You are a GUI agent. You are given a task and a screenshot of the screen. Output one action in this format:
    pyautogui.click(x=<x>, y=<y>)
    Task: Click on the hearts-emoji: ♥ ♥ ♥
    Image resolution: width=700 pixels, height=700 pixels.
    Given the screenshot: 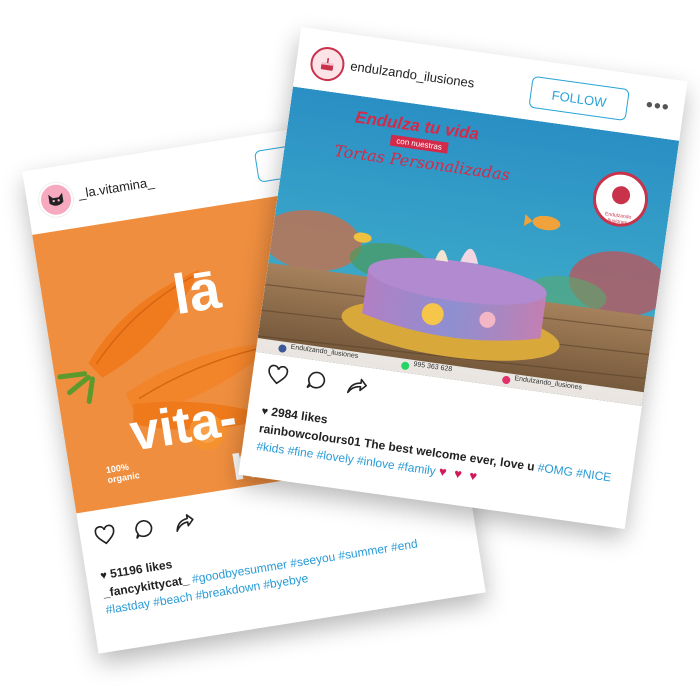 What is the action you would take?
    pyautogui.click(x=459, y=474)
    